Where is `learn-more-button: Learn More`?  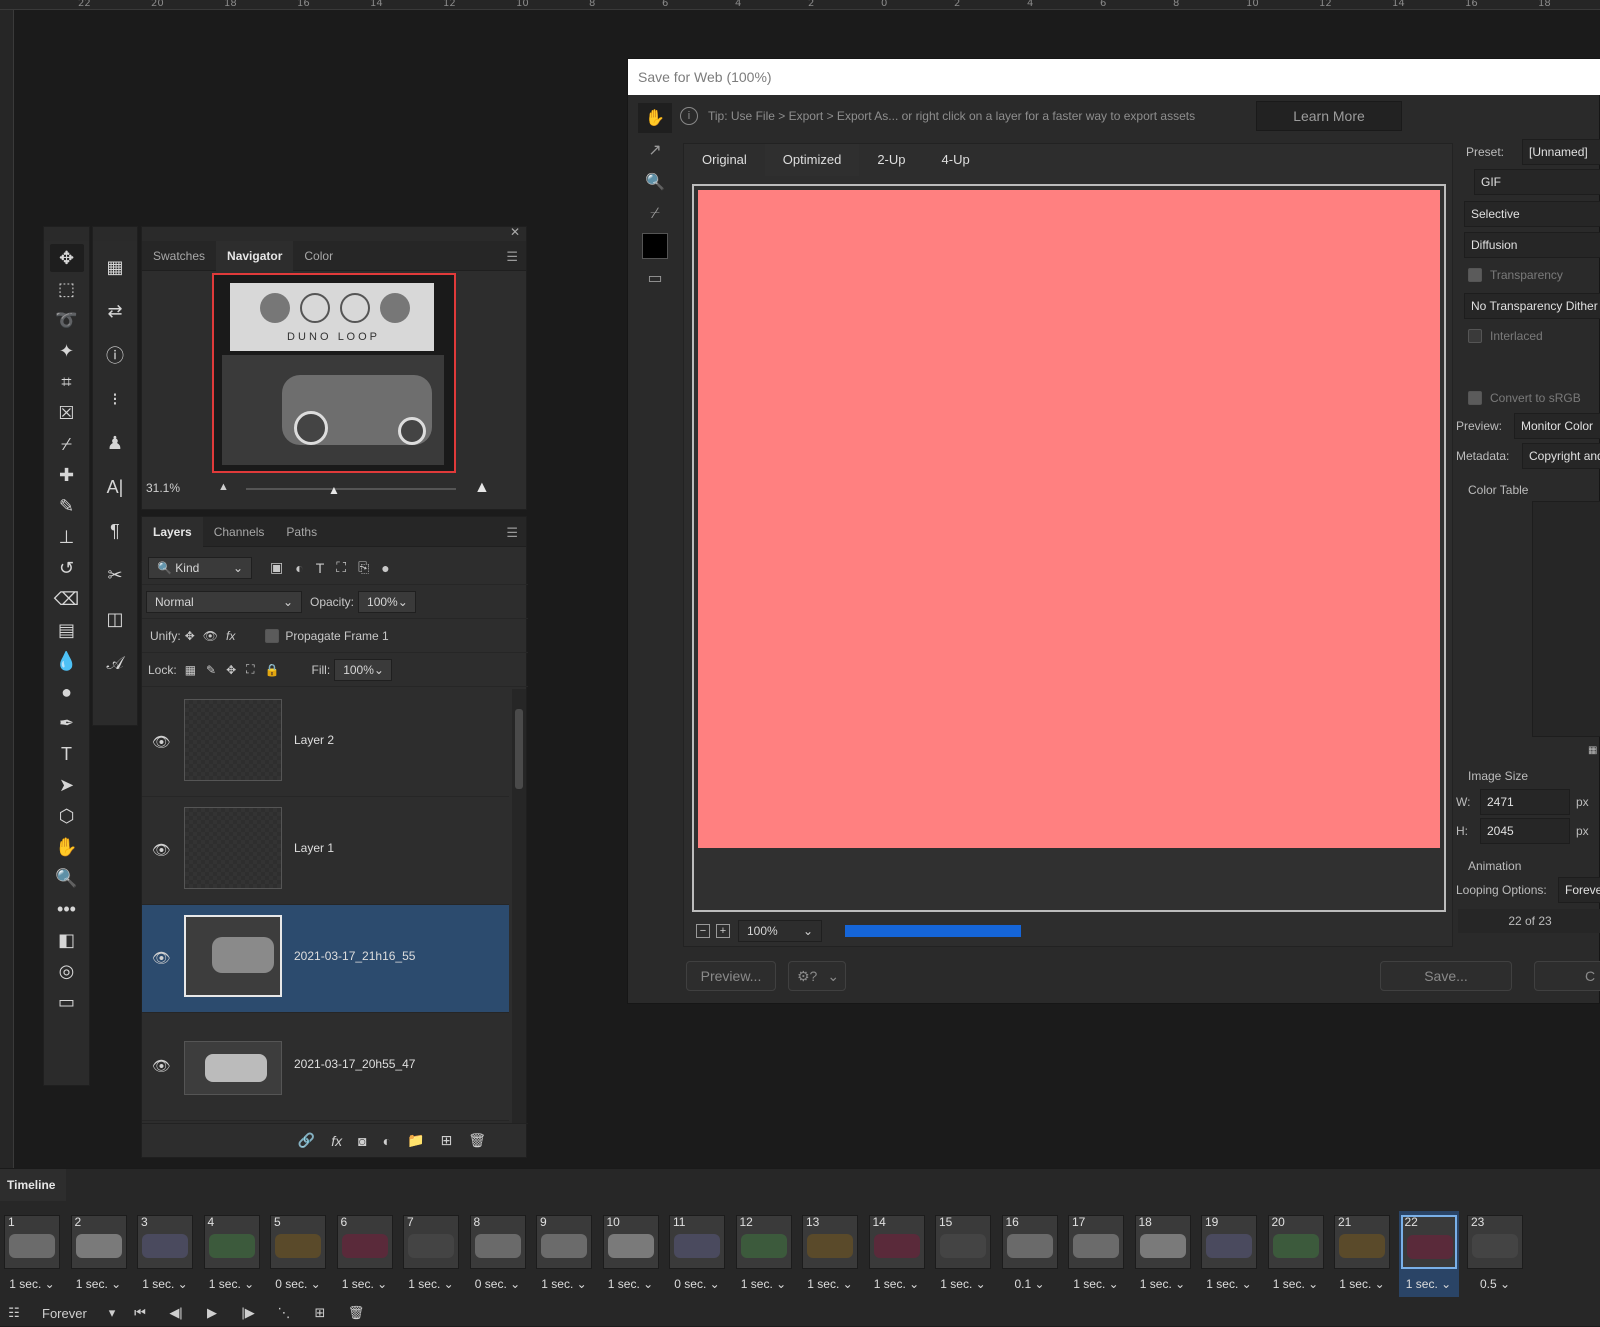
learn-more-button: Learn More is located at coordinates (1329, 116).